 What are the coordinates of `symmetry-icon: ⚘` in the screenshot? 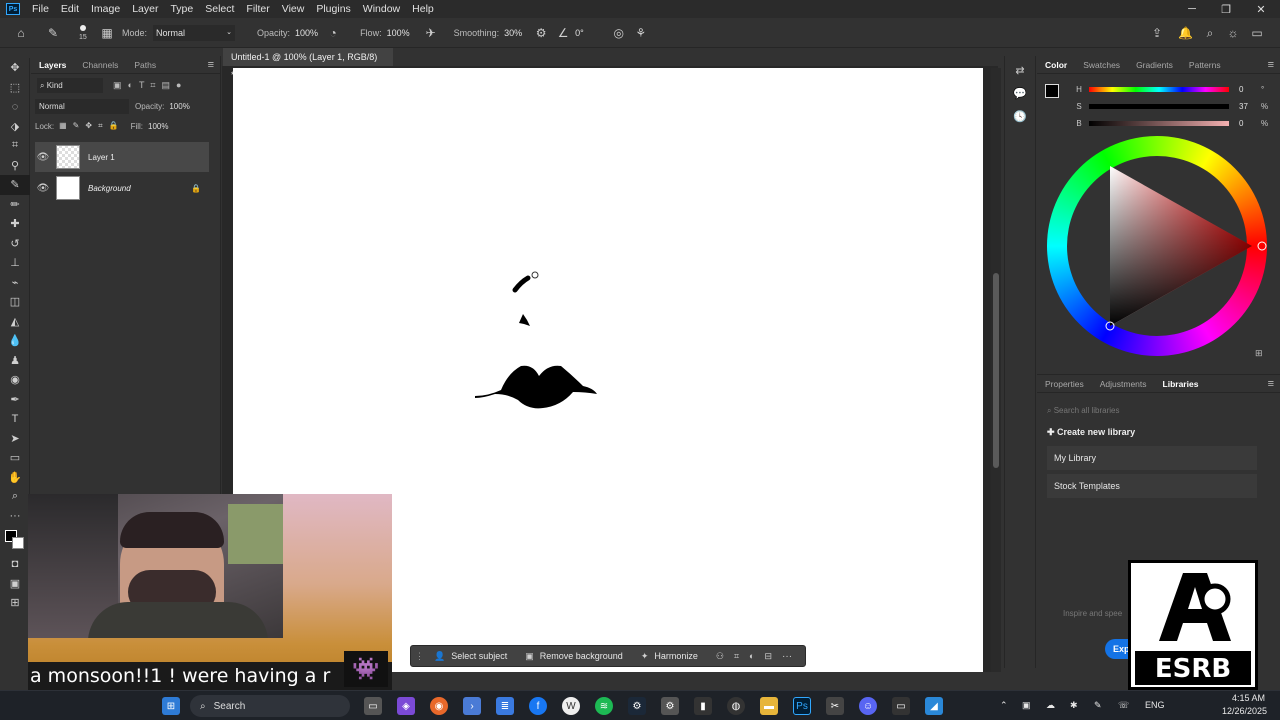 It's located at (641, 33).